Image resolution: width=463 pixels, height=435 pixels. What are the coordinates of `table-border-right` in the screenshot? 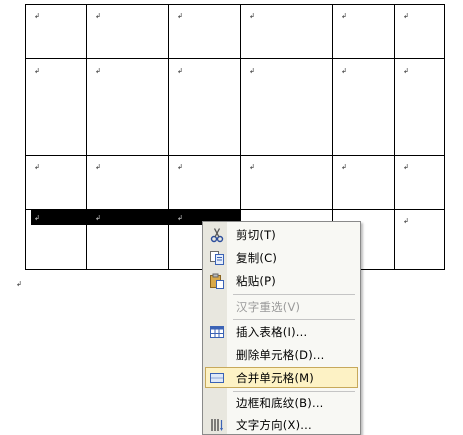 It's located at (444, 137).